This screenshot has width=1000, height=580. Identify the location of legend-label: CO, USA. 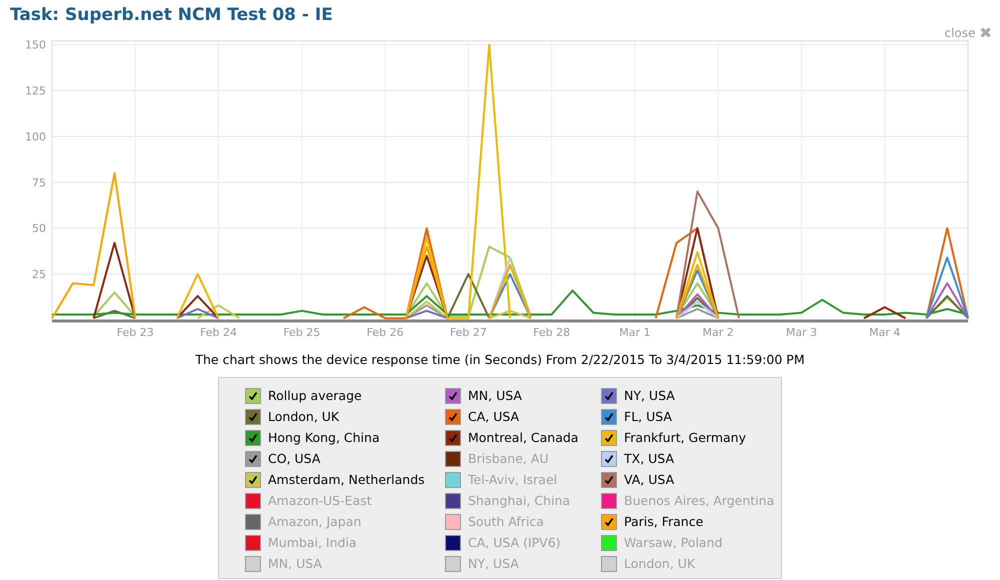
(294, 459).